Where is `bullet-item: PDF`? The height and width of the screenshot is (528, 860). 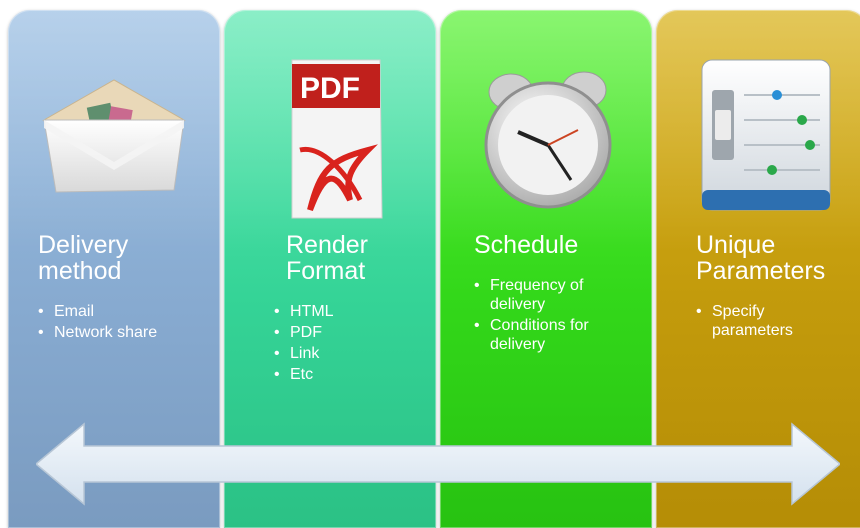
bullet-item: PDF is located at coordinates (355, 332).